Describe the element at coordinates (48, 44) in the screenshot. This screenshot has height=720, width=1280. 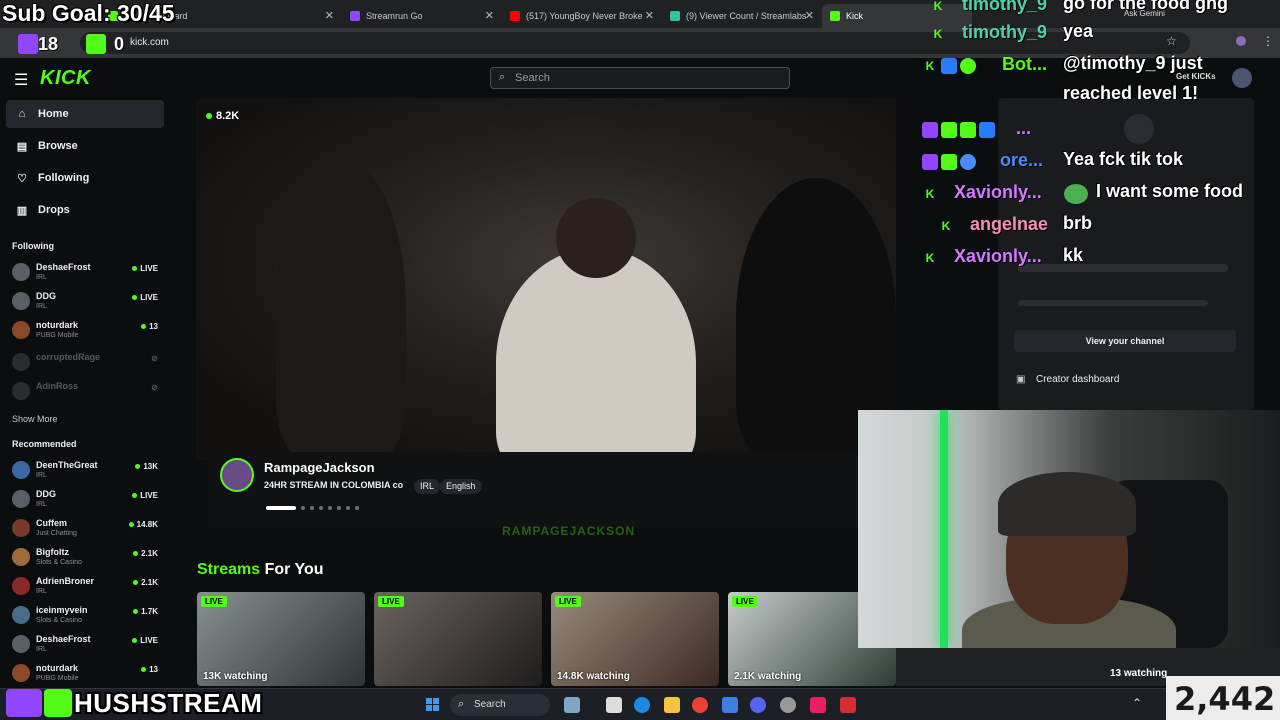
I see `overlay-stat-count: 18` at that location.